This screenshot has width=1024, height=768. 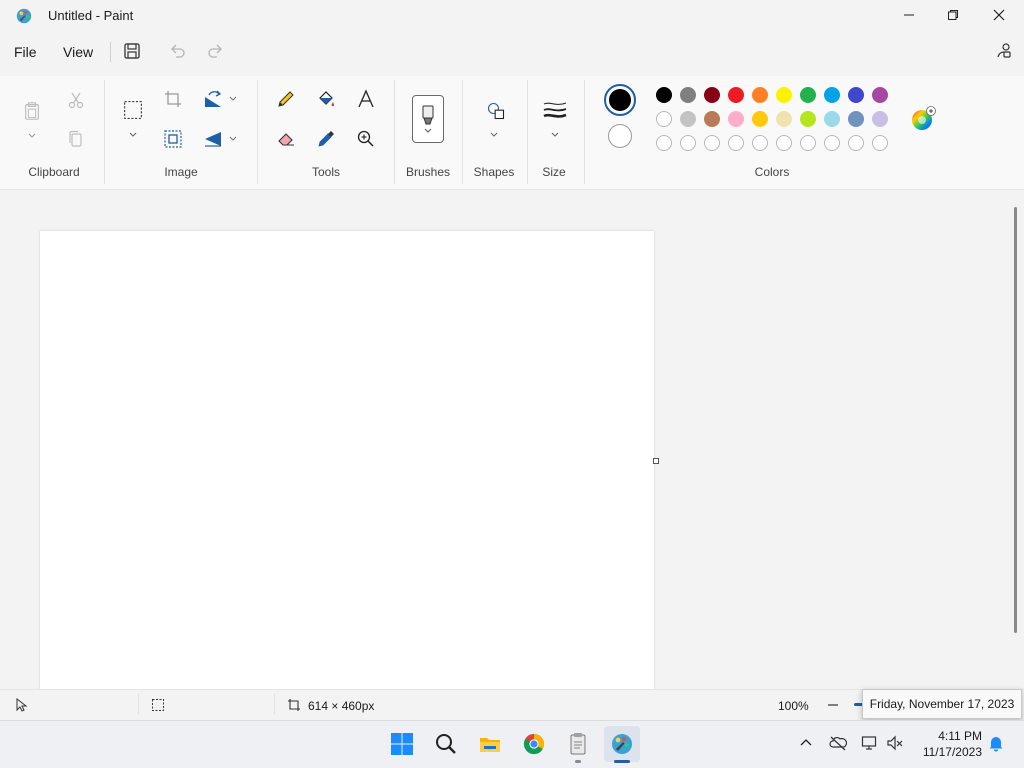 What do you see at coordinates (1015, 420) in the screenshot?
I see `vertical-scrollbar` at bounding box center [1015, 420].